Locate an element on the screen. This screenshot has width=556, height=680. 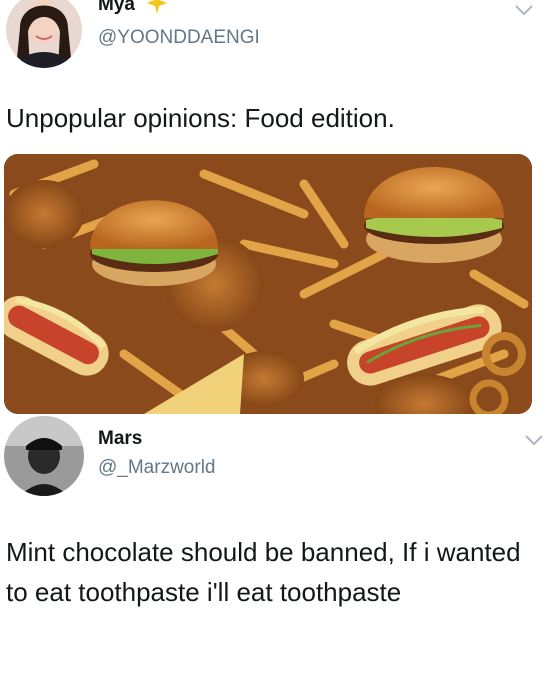
display-name: Mars is located at coordinates (120, 439).